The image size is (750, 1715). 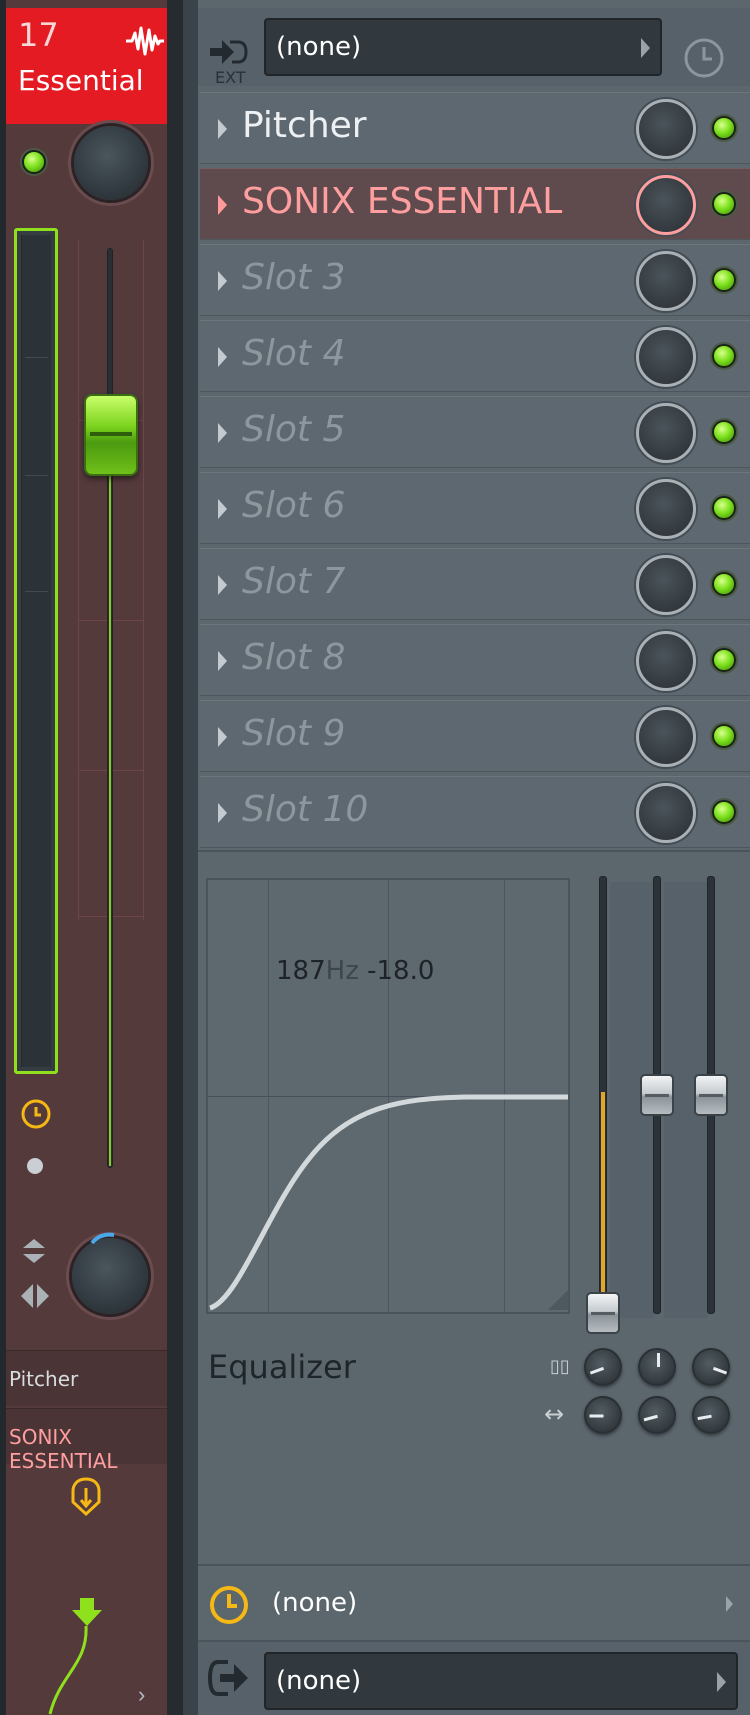 I want to click on effect-slot-name: Slot 7, so click(x=293, y=581).